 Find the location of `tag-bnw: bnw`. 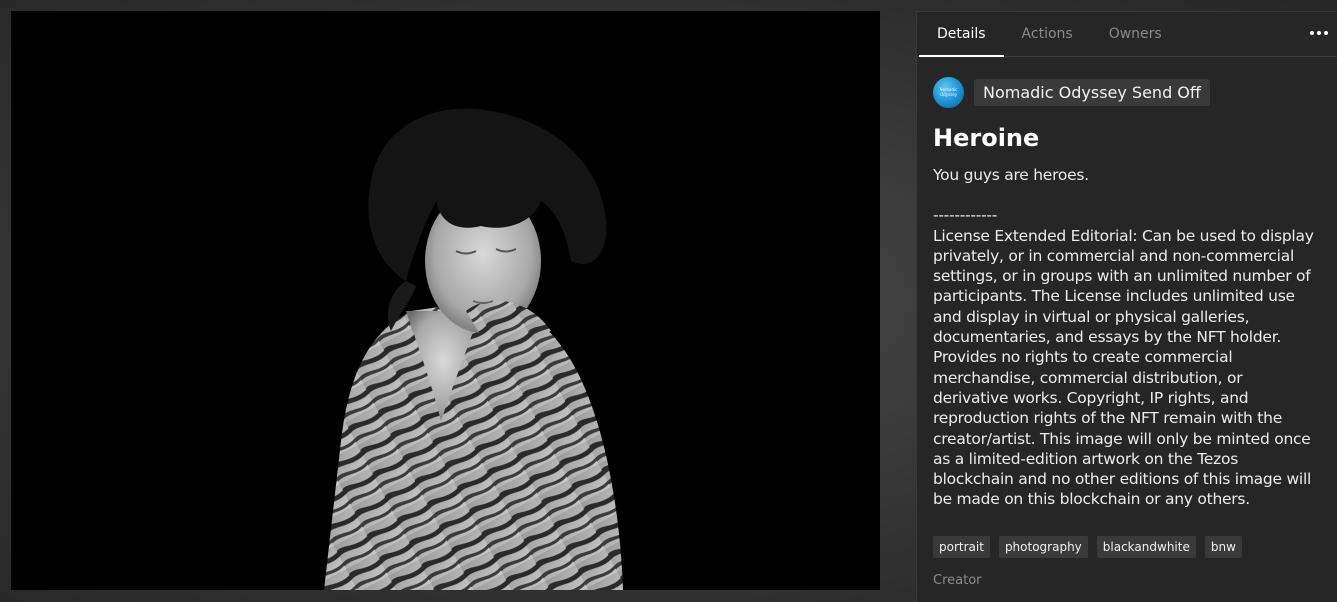

tag-bnw: bnw is located at coordinates (1223, 546).